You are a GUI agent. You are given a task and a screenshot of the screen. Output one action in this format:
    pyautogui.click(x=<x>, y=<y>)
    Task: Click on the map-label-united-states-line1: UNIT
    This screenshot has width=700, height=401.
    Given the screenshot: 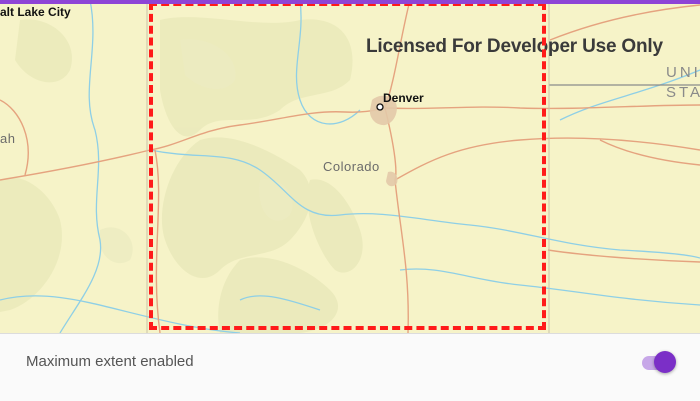 What is the action you would take?
    pyautogui.click(x=683, y=72)
    